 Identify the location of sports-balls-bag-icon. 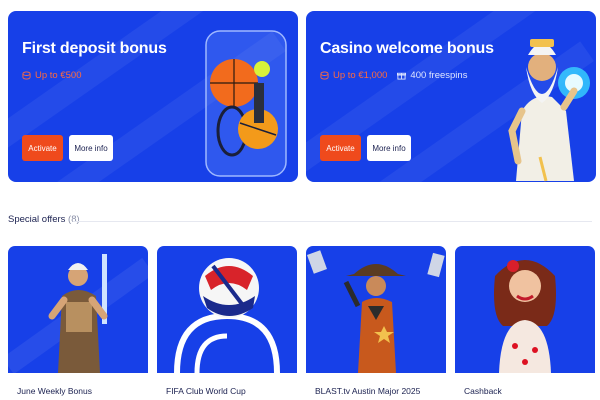
(246, 103).